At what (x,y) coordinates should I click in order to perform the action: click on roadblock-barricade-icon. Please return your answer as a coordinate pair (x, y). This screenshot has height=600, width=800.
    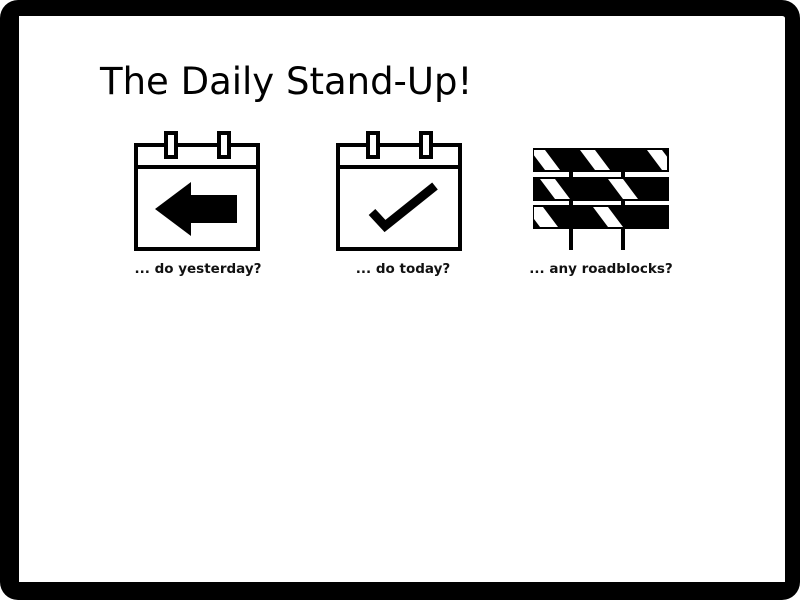
    Looking at the image, I should click on (601, 199).